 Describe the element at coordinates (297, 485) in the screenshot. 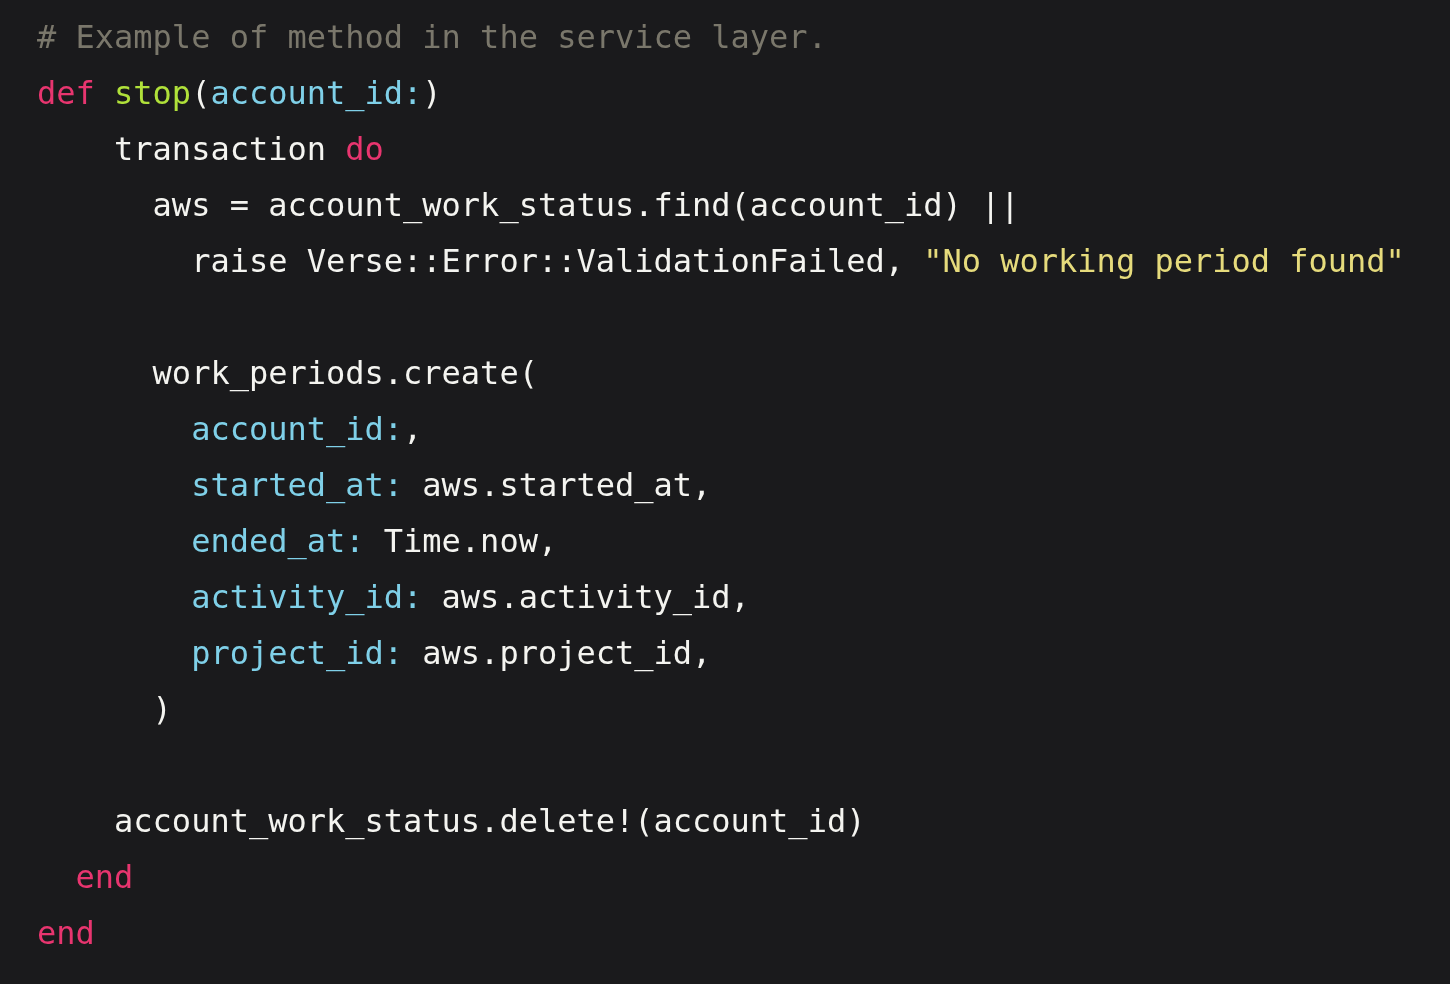

I see `code-symbol: started_at:` at that location.